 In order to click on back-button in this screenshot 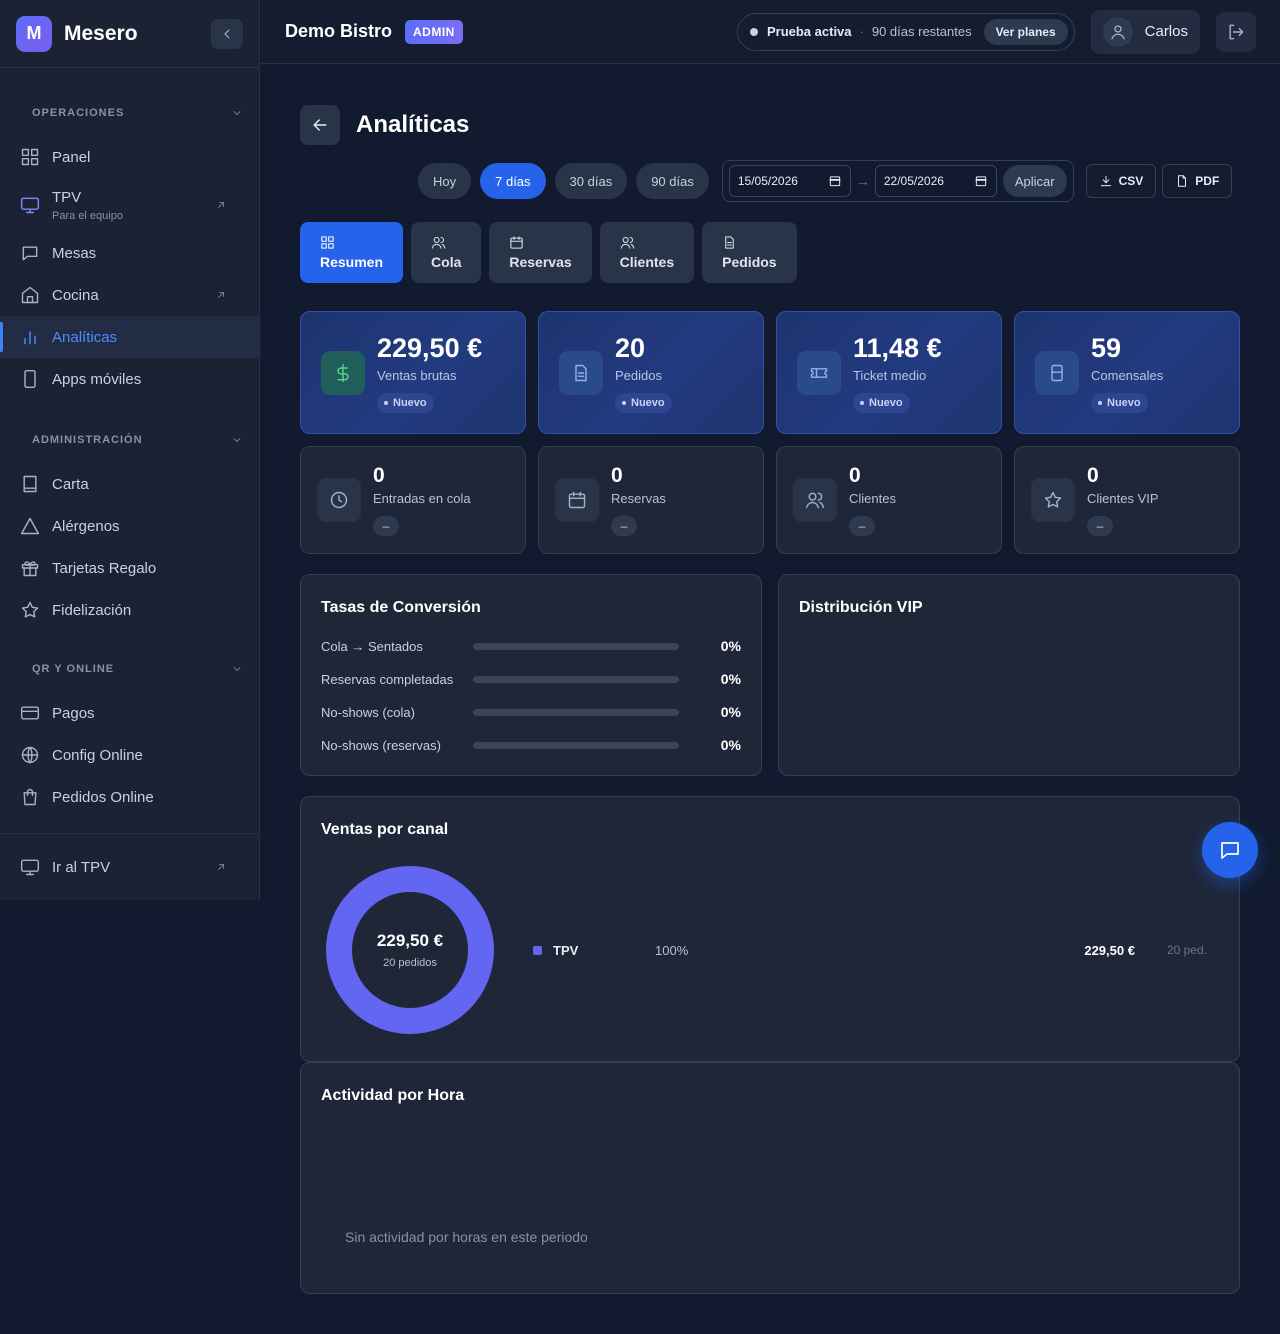, I will do `click(320, 125)`.